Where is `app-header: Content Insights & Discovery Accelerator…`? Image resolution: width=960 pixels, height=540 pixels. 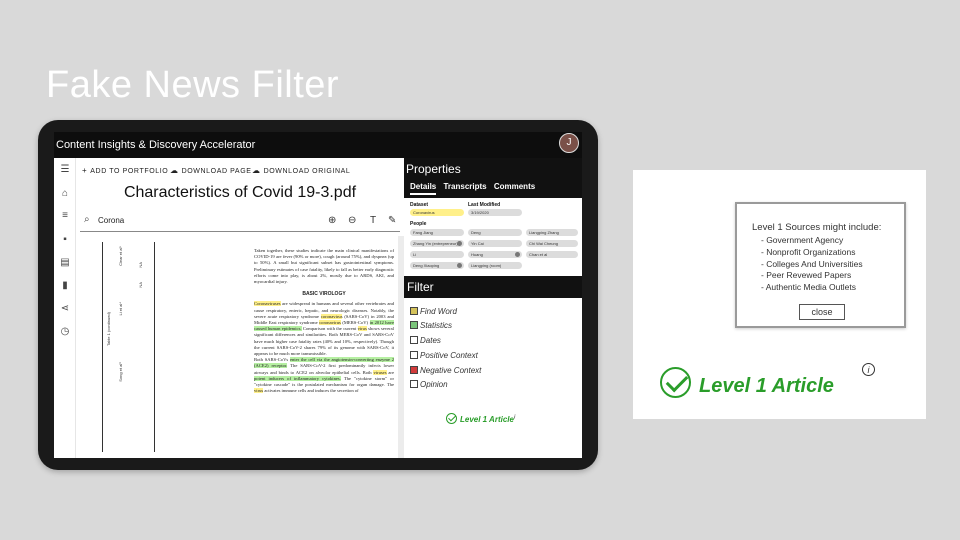
app-header: Content Insights & Discovery Accelerator… is located at coordinates (318, 145).